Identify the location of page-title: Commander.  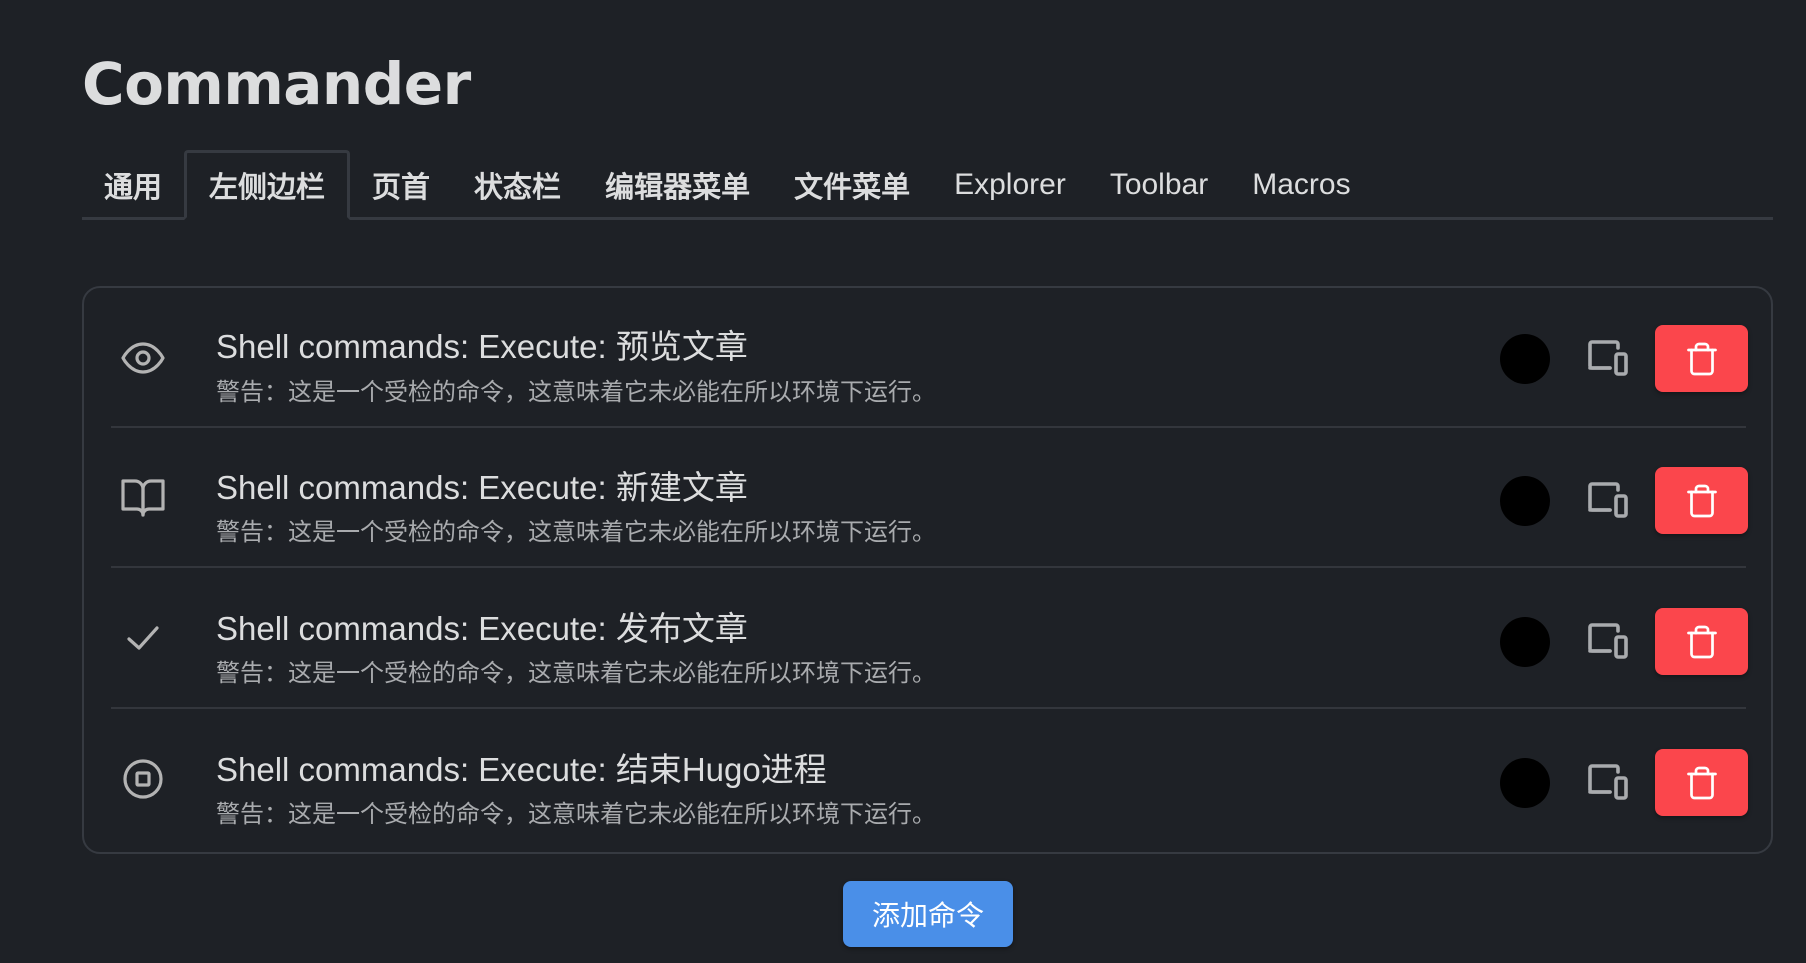
(276, 84).